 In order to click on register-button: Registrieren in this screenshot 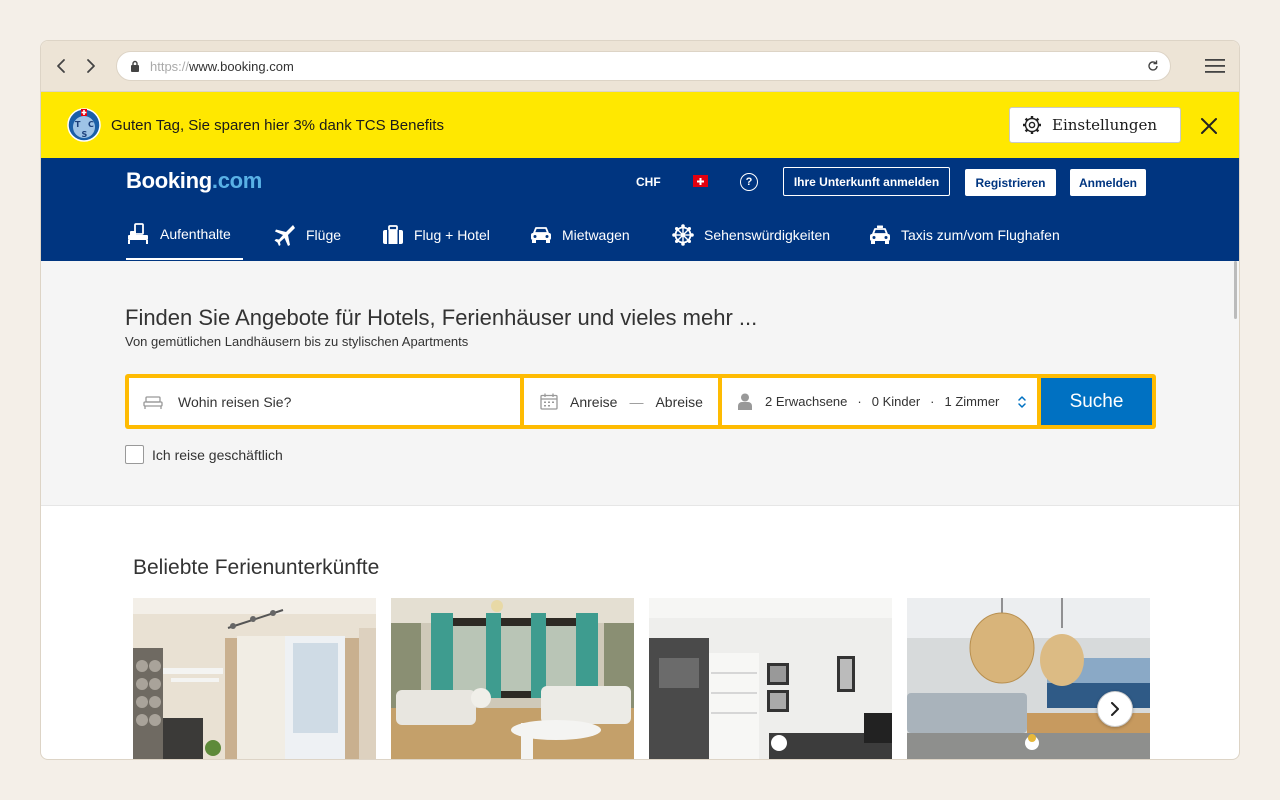, I will do `click(1010, 182)`.